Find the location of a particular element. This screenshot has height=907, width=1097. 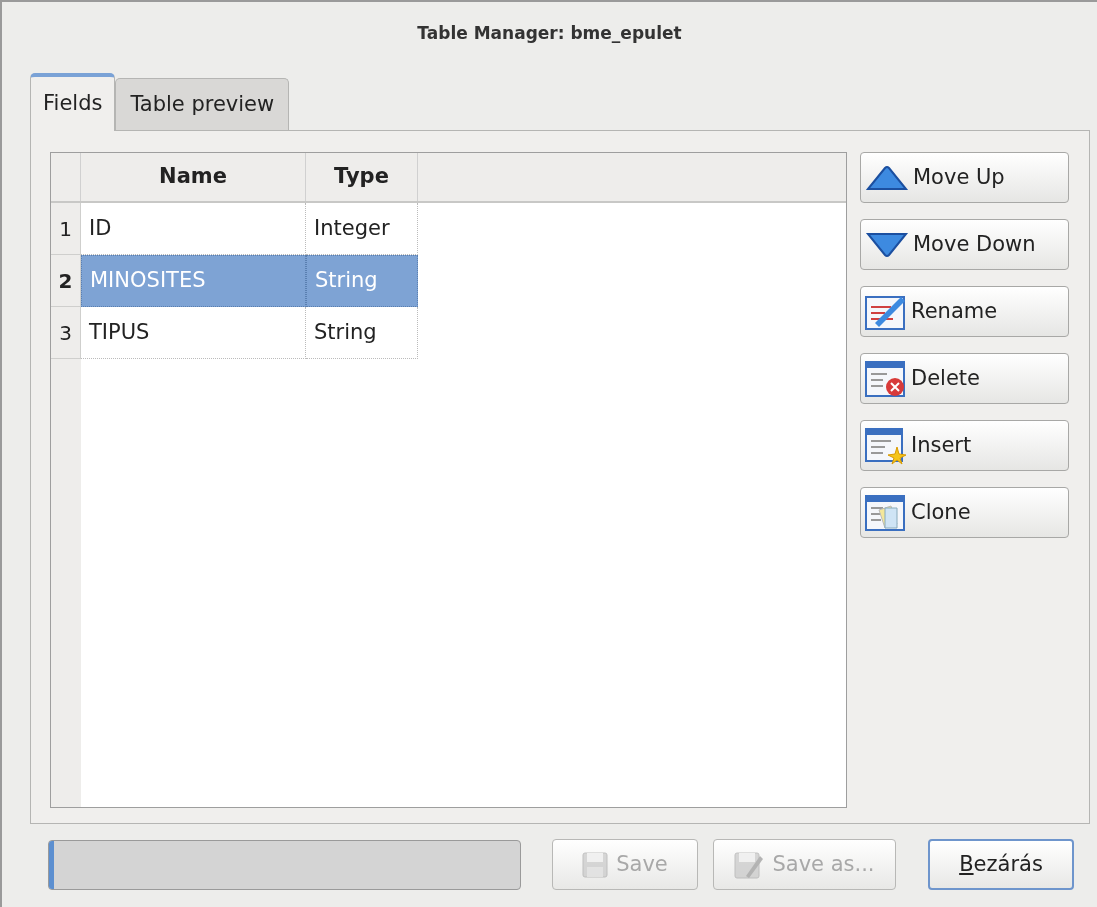

row-number: 2 is located at coordinates (66, 281).